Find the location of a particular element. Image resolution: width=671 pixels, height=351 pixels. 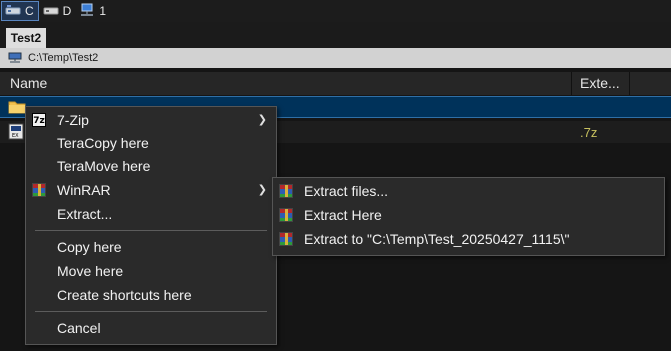

menu-item-copy-here: Copy here is located at coordinates (151, 247).